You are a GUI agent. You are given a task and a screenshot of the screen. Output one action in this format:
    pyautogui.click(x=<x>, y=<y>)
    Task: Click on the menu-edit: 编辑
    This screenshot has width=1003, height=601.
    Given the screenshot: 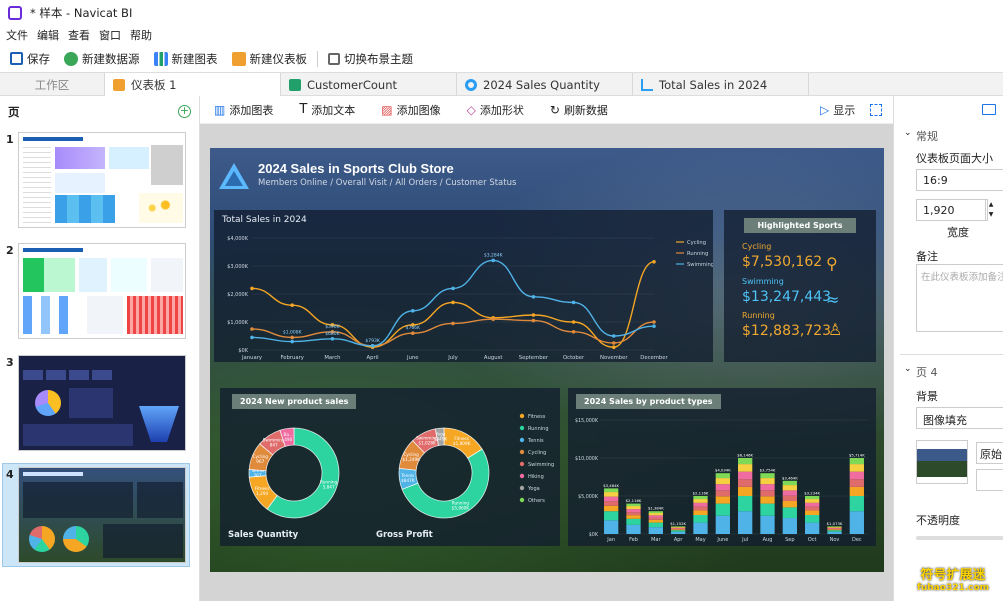 What is the action you would take?
    pyautogui.click(x=48, y=35)
    